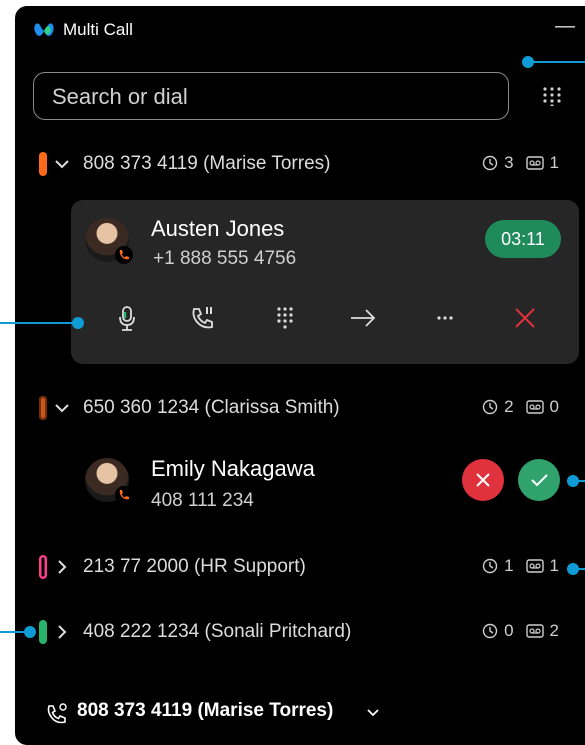 The width and height of the screenshot is (585, 745). I want to click on title-bar: Multi Call —, so click(300, 30).